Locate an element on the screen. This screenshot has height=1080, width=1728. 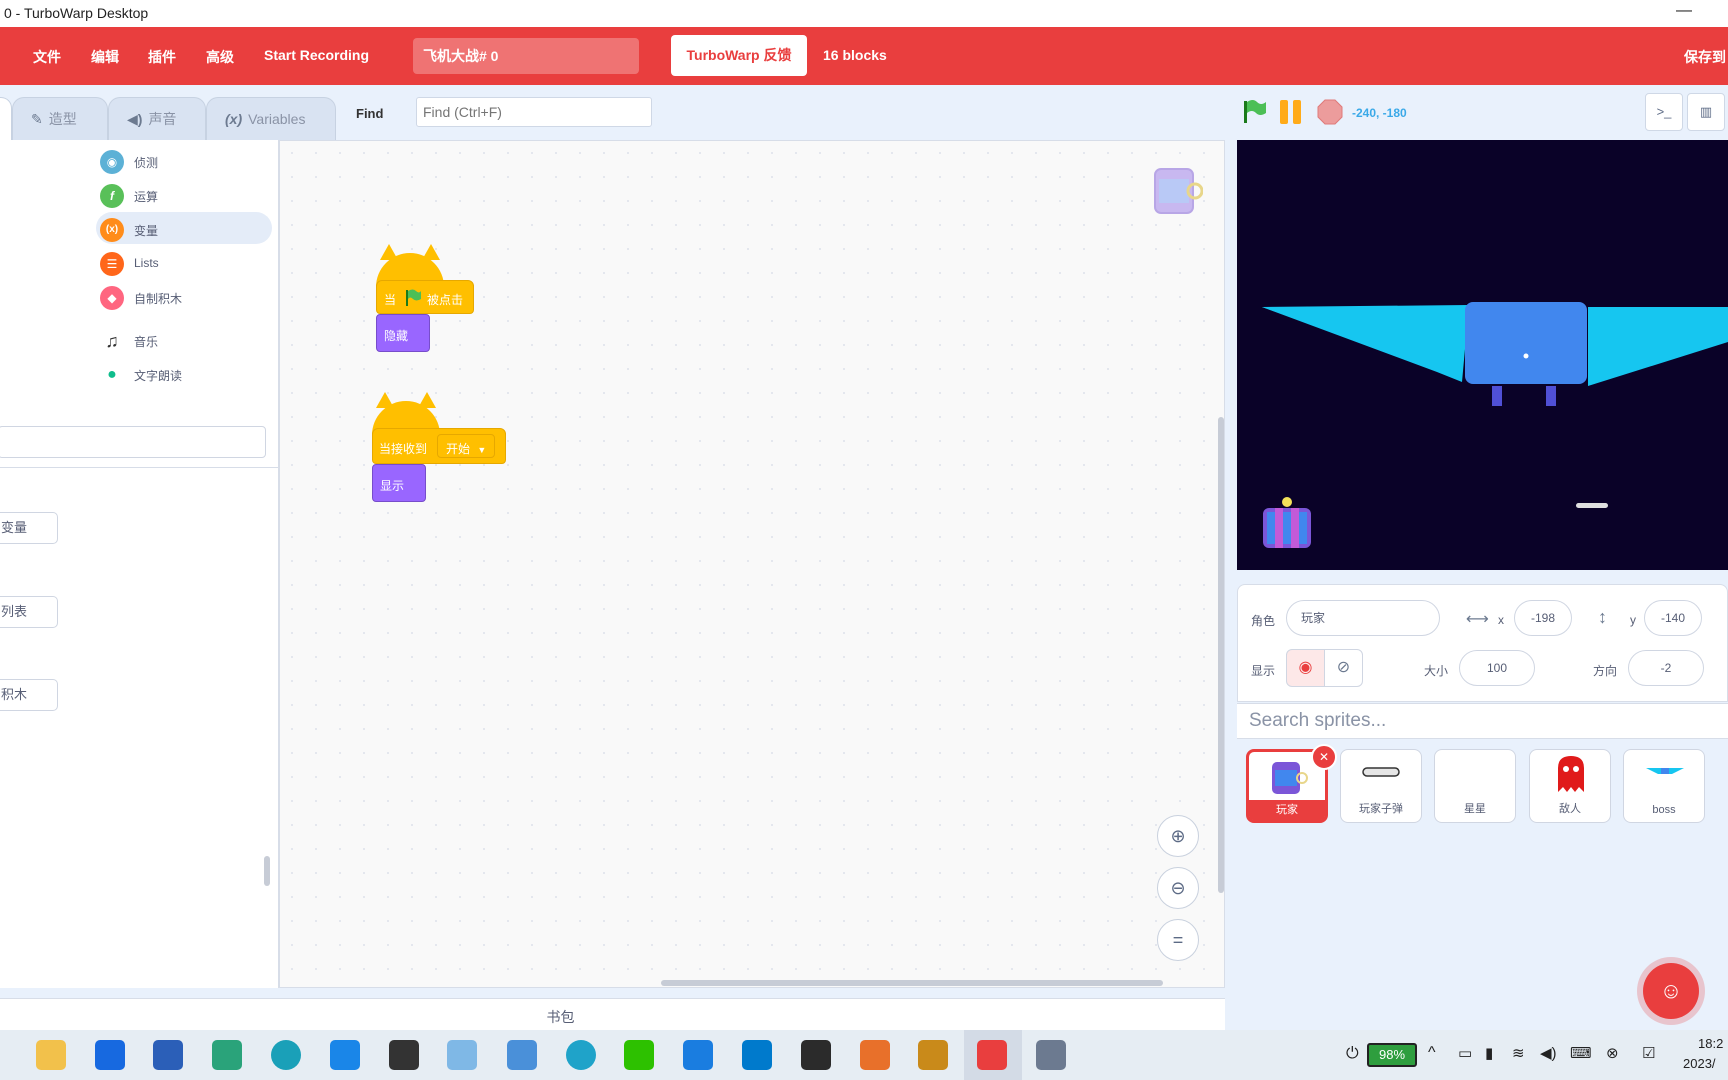
add-sprite-button: ☺ is located at coordinates (1671, 991).